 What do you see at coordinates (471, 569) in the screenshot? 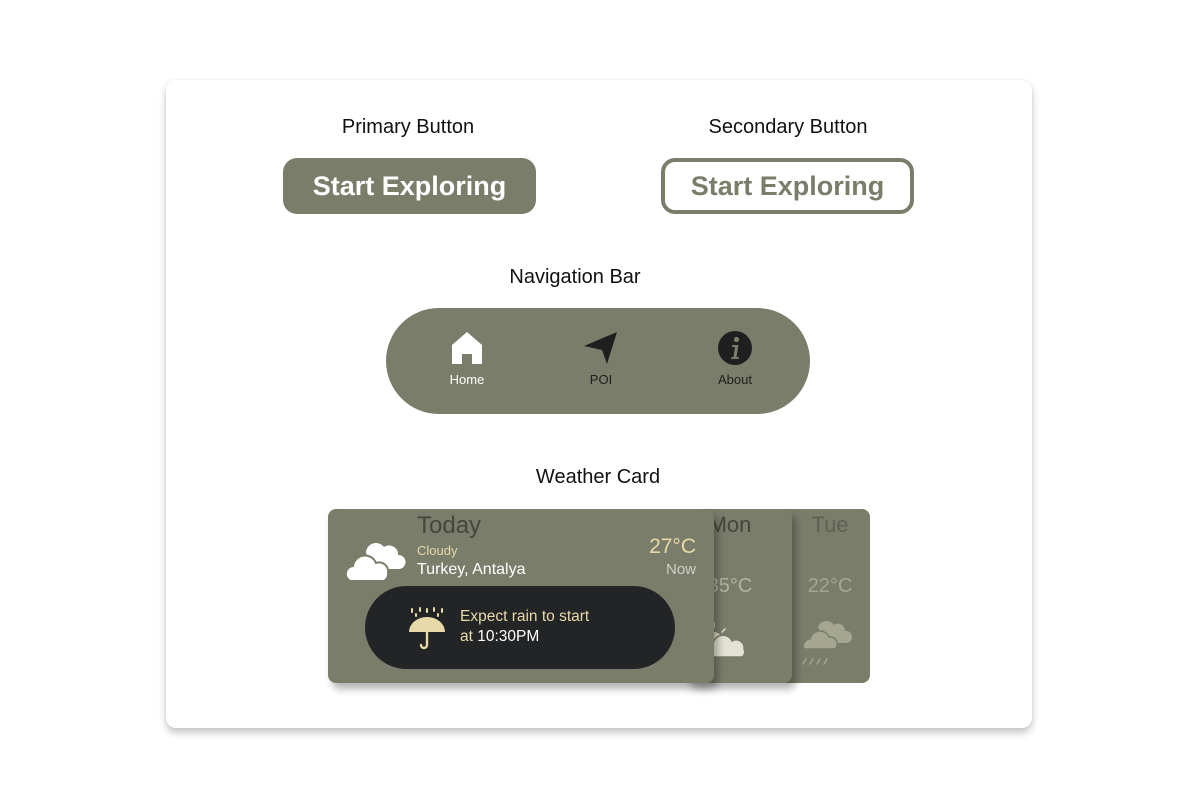
I see `weather-location: Turkey, Antalya` at bounding box center [471, 569].